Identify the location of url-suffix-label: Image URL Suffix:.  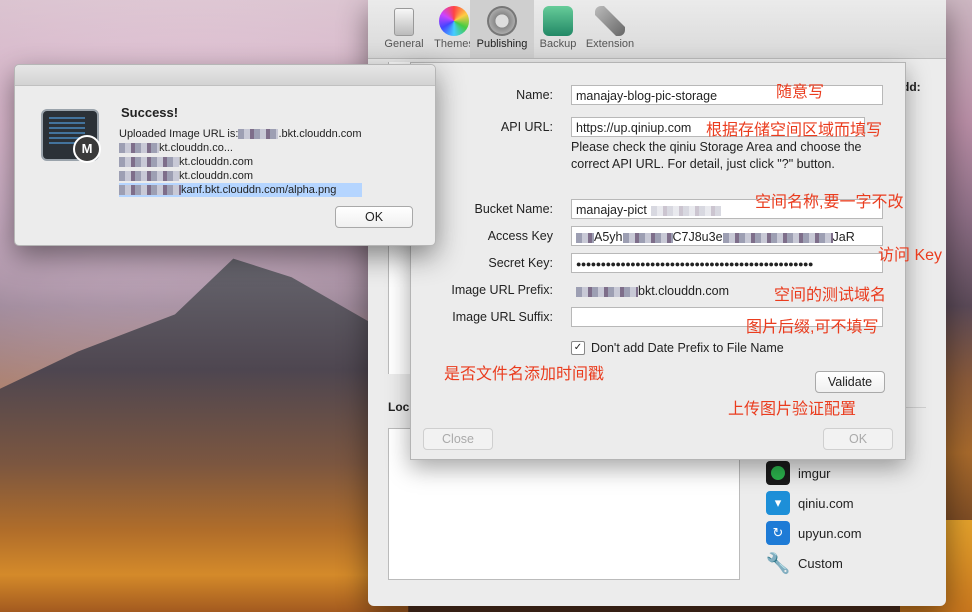
(502, 317).